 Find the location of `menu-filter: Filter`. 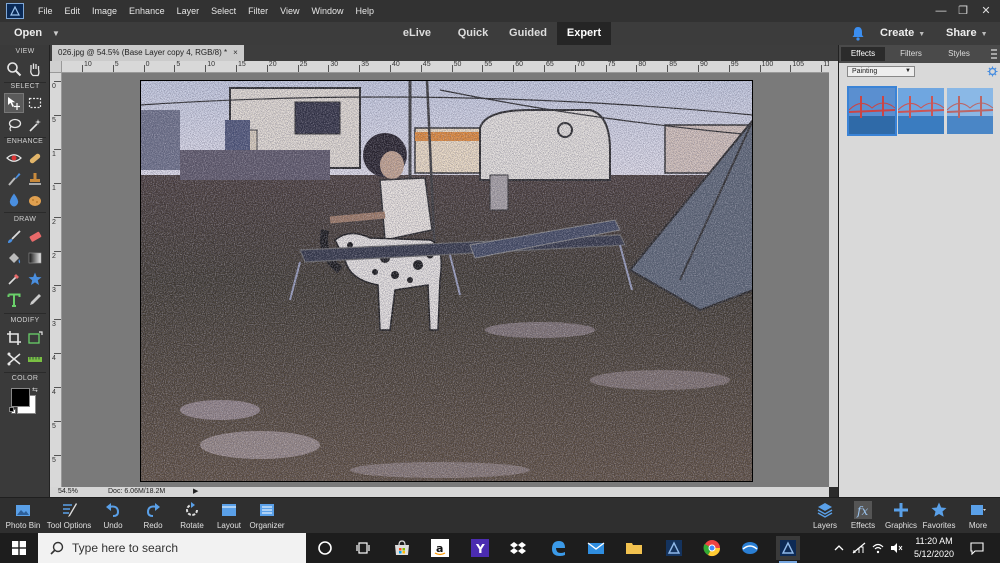

menu-filter: Filter is located at coordinates (258, 11).